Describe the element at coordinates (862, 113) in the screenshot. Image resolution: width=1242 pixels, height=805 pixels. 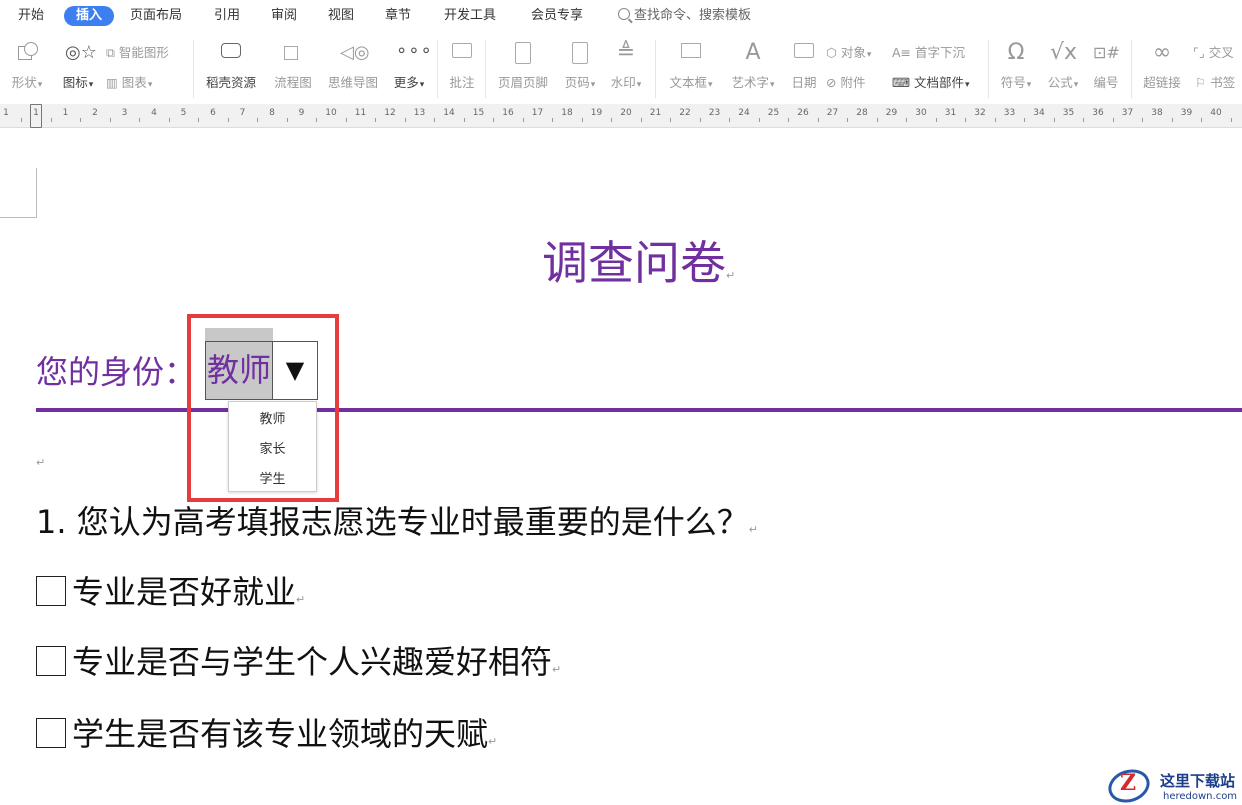
I see `ruler-number: 28` at that location.